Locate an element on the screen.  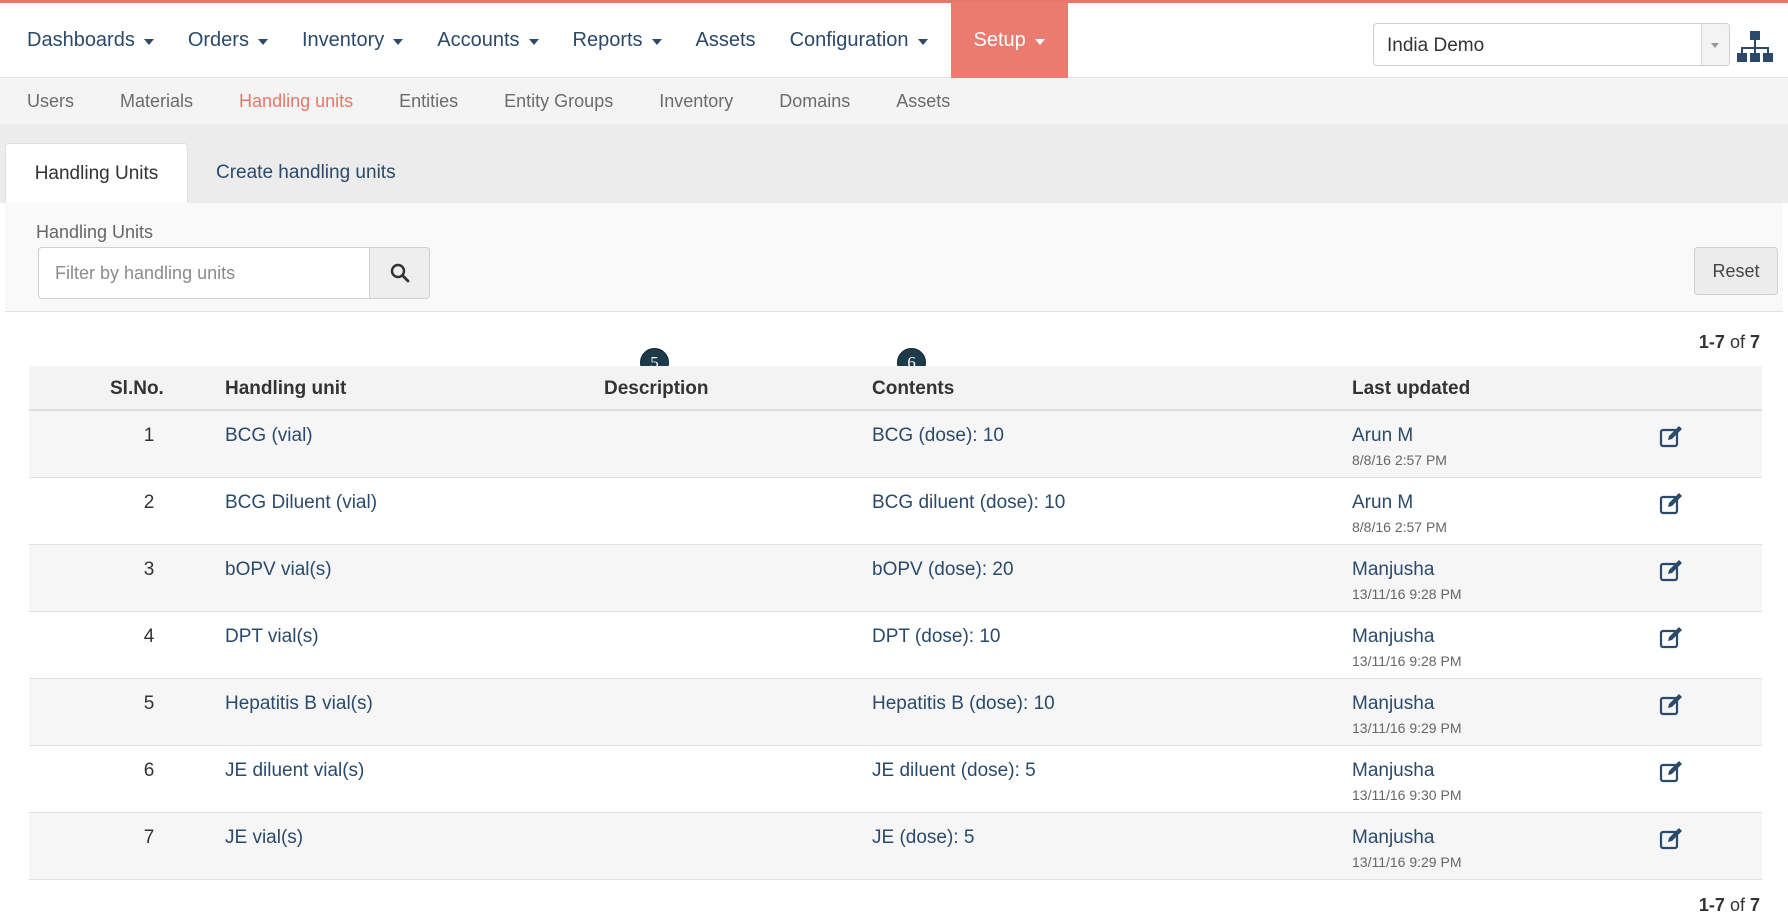
domain-hierarchy-icon is located at coordinates (1755, 46).